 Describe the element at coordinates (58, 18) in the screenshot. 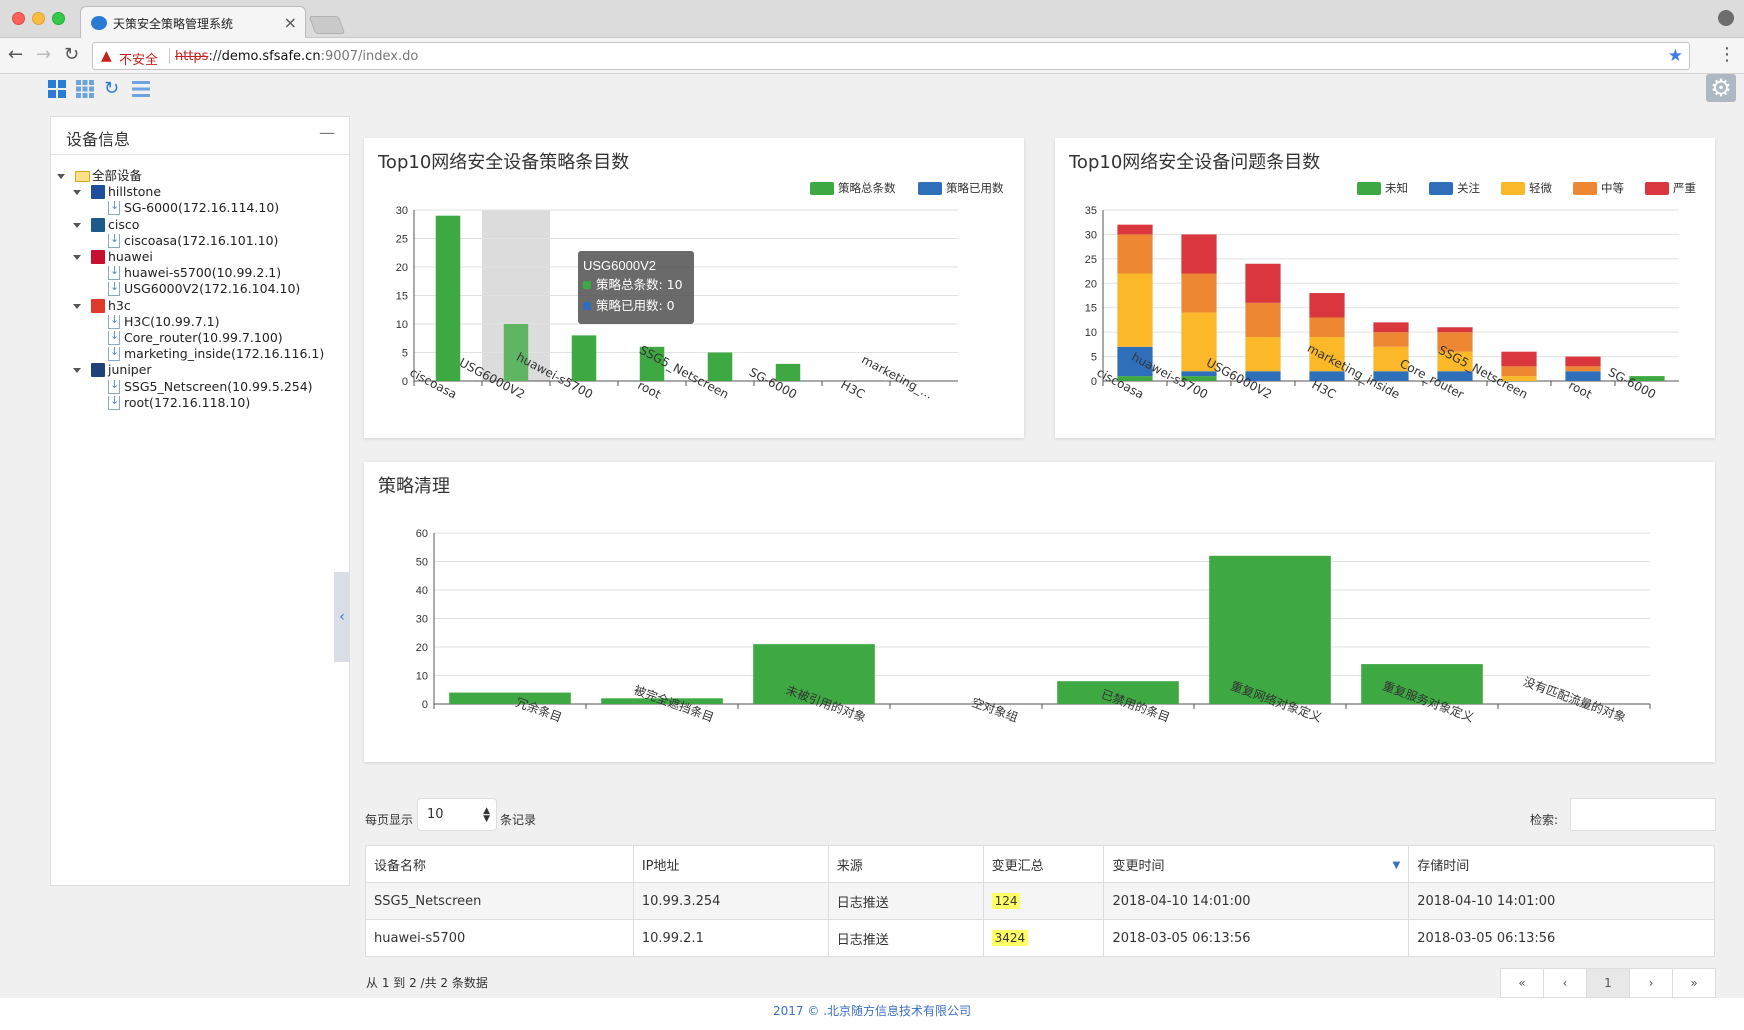

I see `zoom-window-button` at that location.